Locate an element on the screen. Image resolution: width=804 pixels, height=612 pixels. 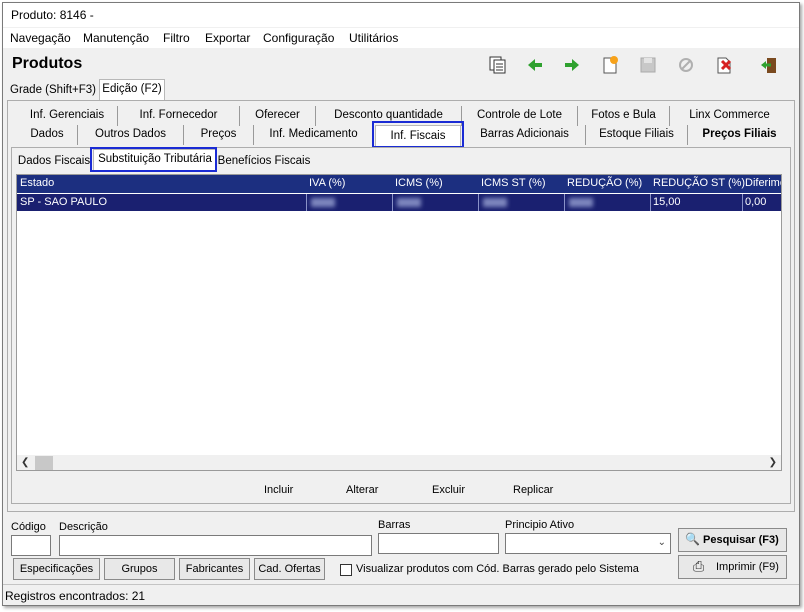
cell-estado: SP - SAO PAULO is located at coordinates (64, 202).